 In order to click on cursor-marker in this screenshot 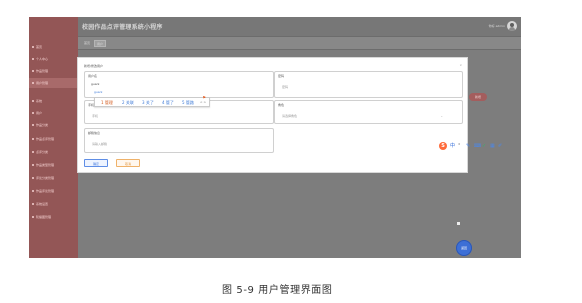, I will do `click(458, 223)`.